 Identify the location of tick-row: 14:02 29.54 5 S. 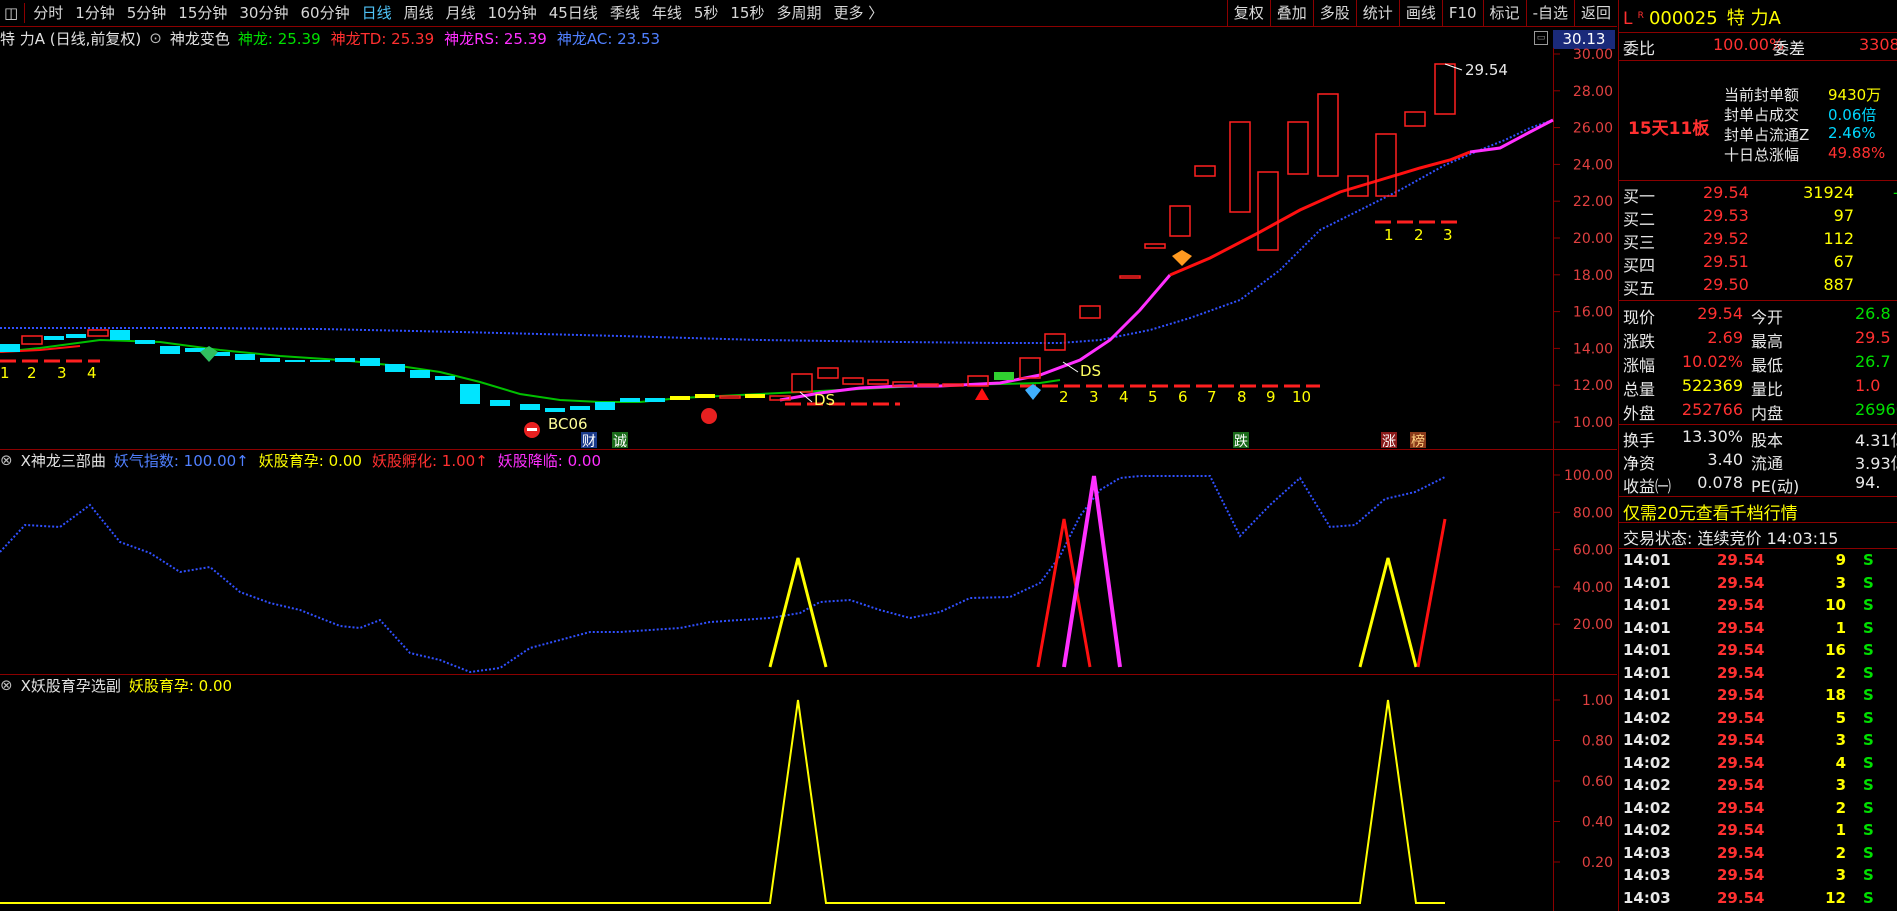
(1760, 720).